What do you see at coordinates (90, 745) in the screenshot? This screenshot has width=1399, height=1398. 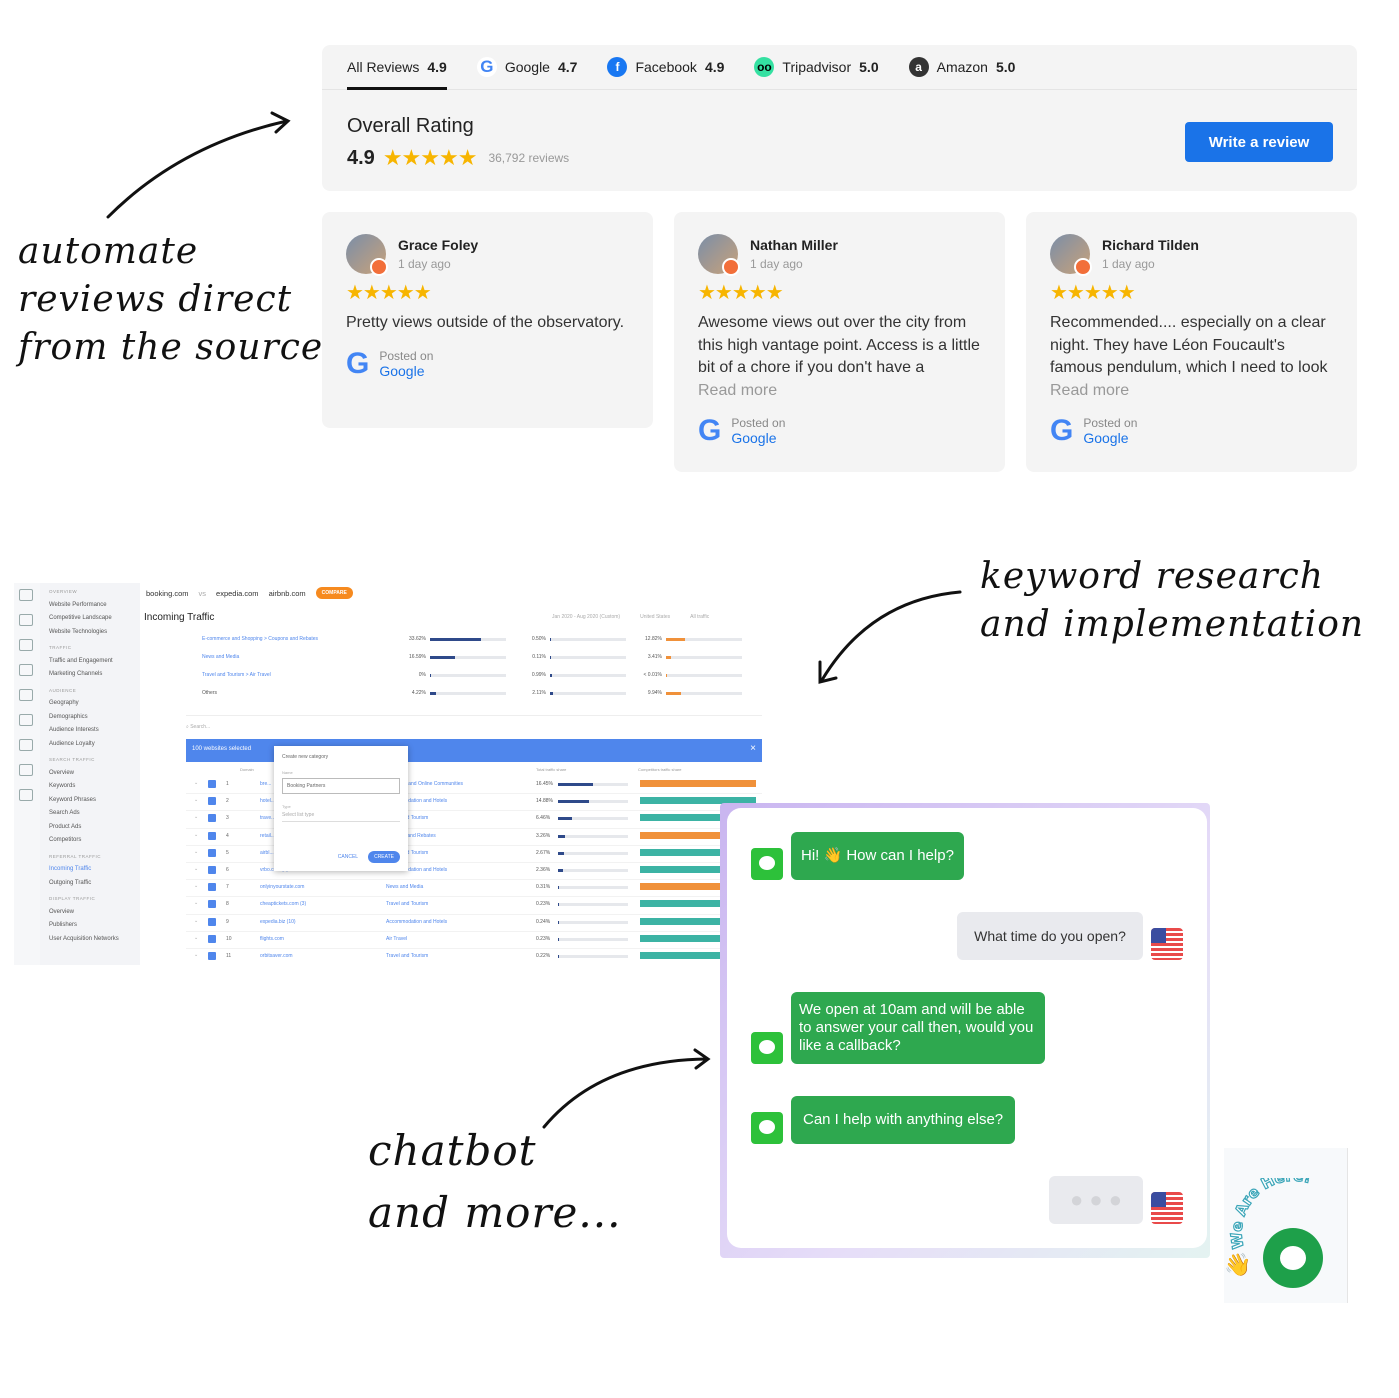 I see `sidebar-item: Audience Loyalty` at bounding box center [90, 745].